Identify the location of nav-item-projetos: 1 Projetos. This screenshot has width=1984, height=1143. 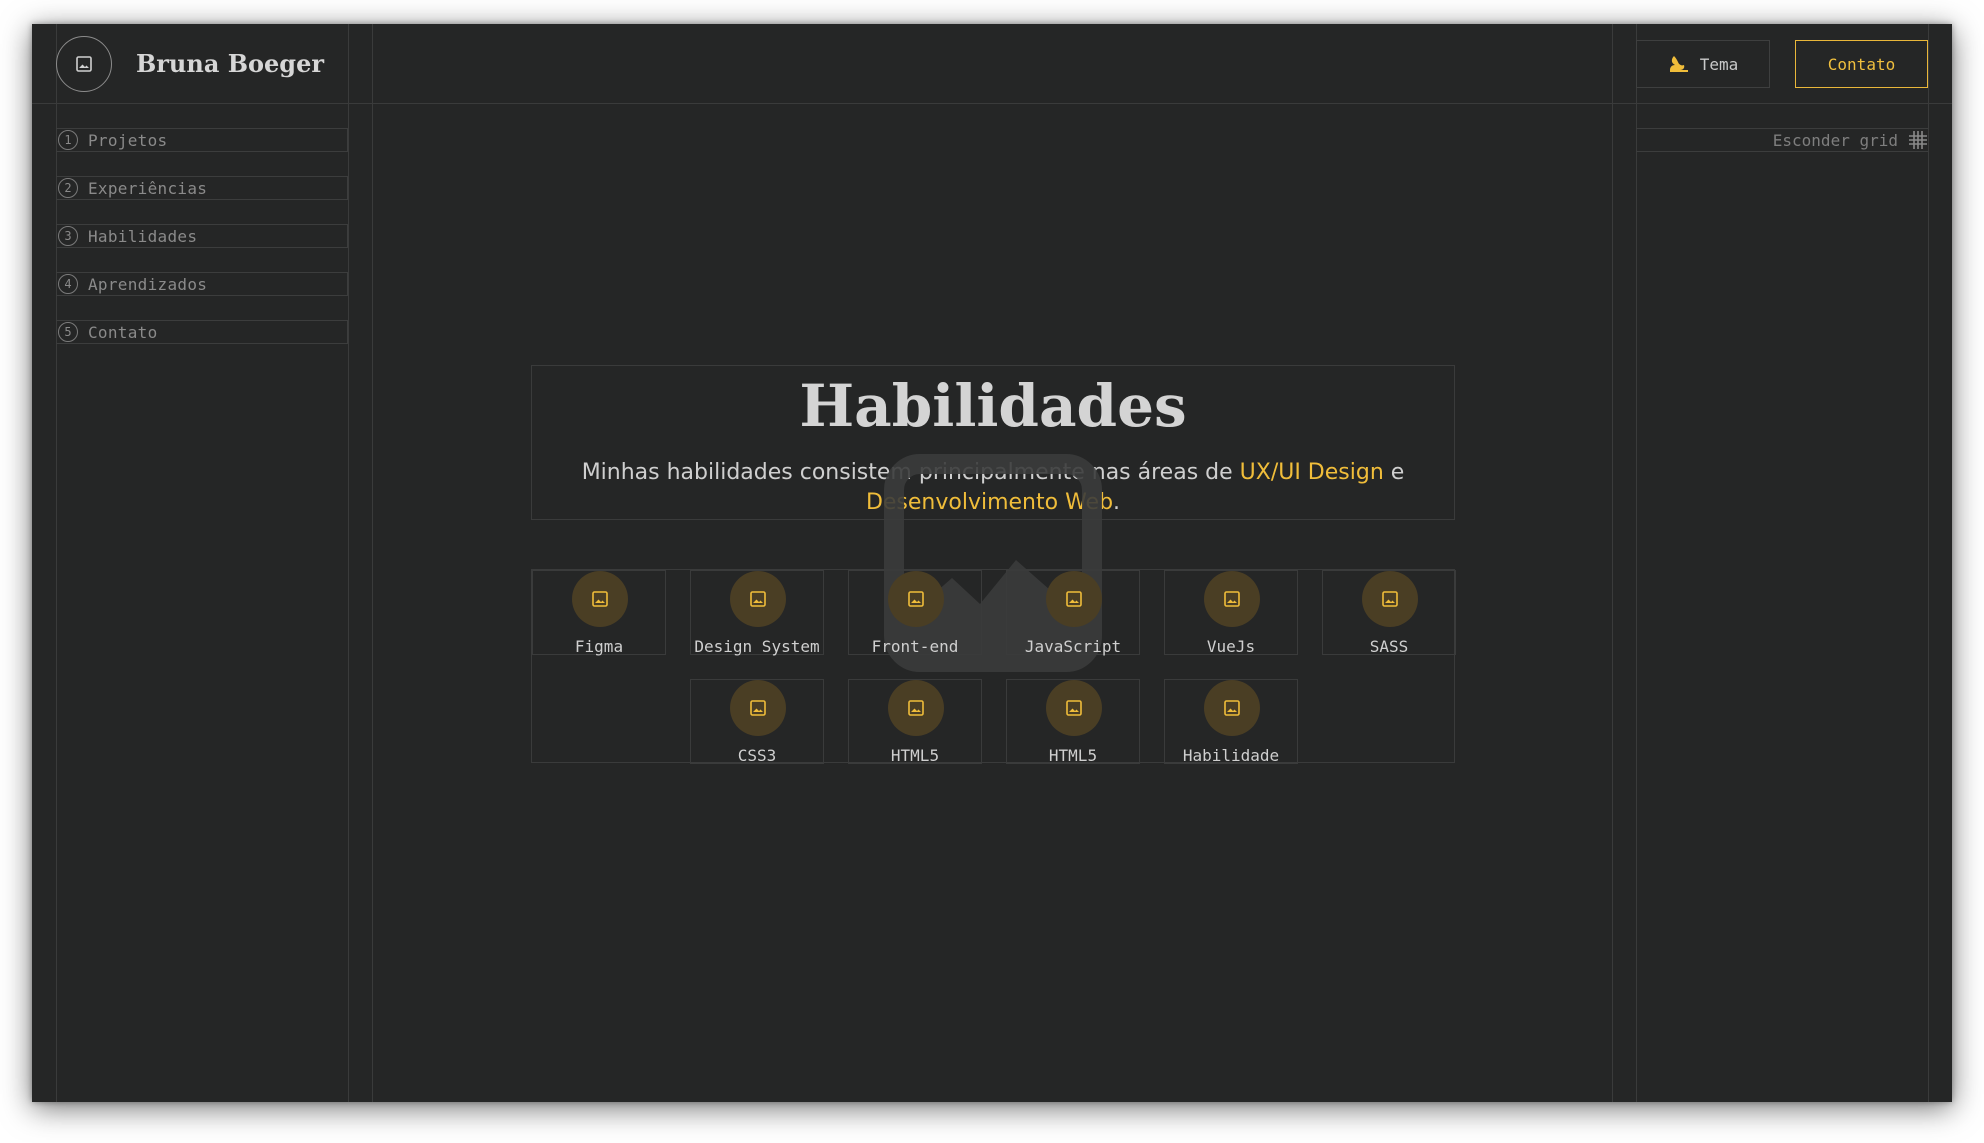
(202, 140).